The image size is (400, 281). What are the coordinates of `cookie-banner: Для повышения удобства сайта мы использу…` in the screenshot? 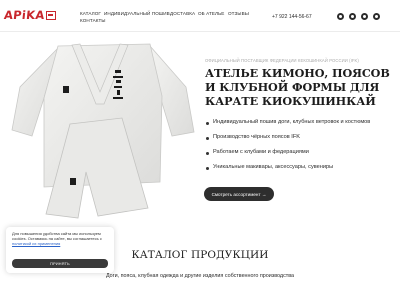 It's located at (60, 250).